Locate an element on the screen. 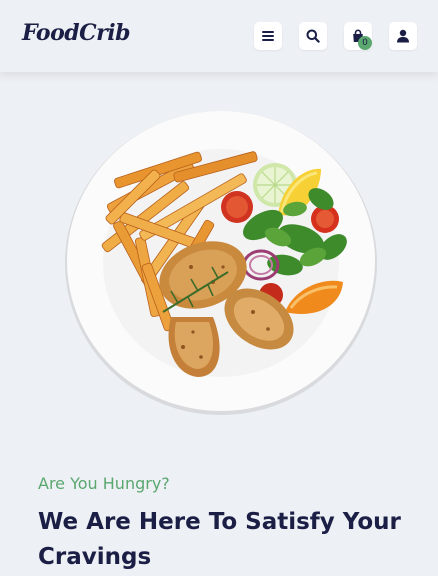 The width and height of the screenshot is (438, 576). menu-button is located at coordinates (268, 36).